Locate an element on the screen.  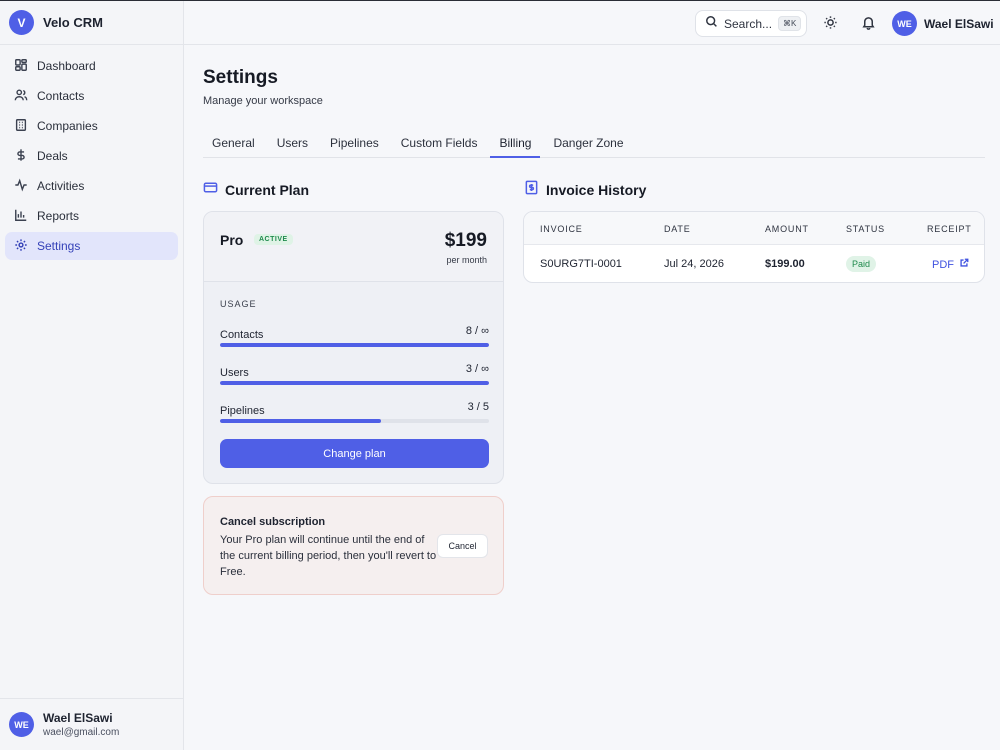
section-title: Invoice History is located at coordinates (596, 190).